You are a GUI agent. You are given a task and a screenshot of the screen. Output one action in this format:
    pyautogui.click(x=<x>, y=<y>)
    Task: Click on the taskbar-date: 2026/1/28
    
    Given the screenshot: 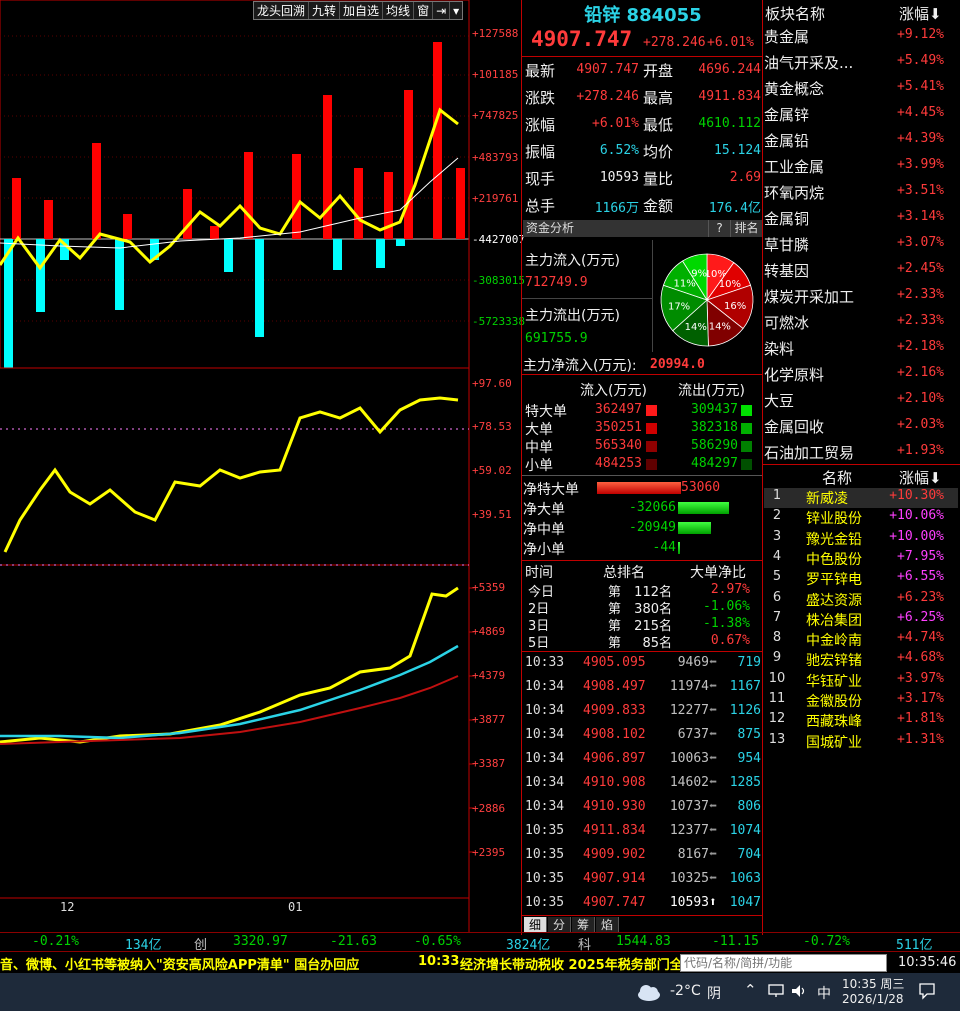 What is the action you would take?
    pyautogui.click(x=873, y=999)
    